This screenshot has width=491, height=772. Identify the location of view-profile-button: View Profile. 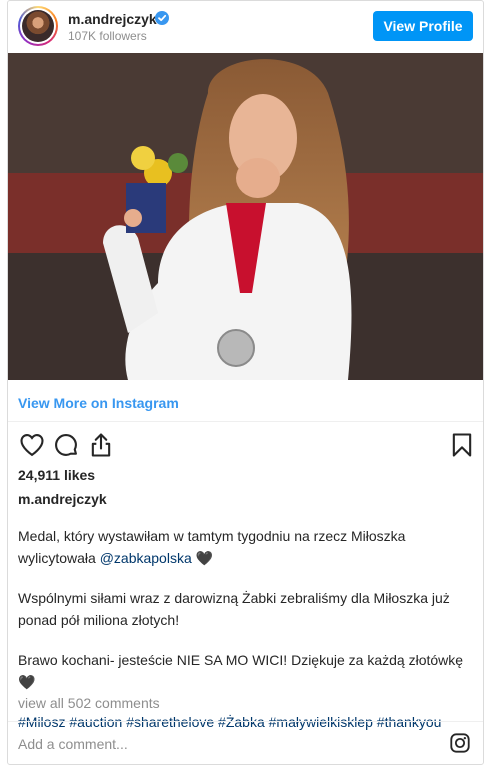
(423, 26).